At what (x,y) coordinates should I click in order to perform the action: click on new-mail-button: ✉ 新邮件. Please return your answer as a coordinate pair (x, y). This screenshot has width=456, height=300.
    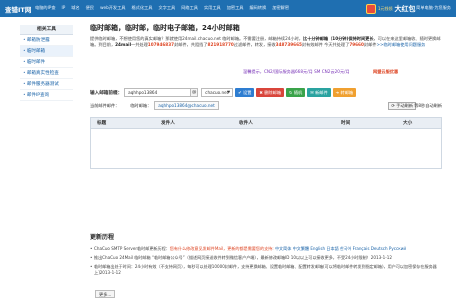
    Looking at the image, I should click on (319, 92).